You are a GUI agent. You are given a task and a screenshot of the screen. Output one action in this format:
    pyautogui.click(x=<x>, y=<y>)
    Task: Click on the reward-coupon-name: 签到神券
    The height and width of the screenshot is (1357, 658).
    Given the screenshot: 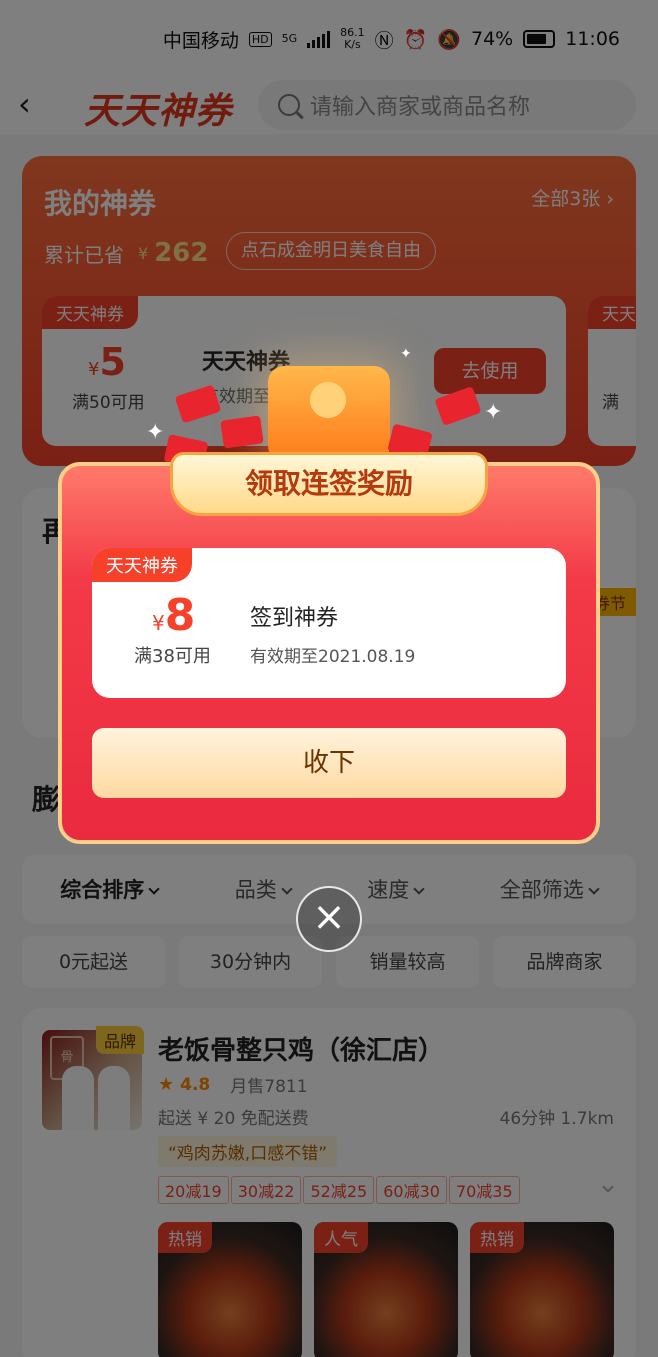 What is the action you would take?
    pyautogui.click(x=294, y=618)
    